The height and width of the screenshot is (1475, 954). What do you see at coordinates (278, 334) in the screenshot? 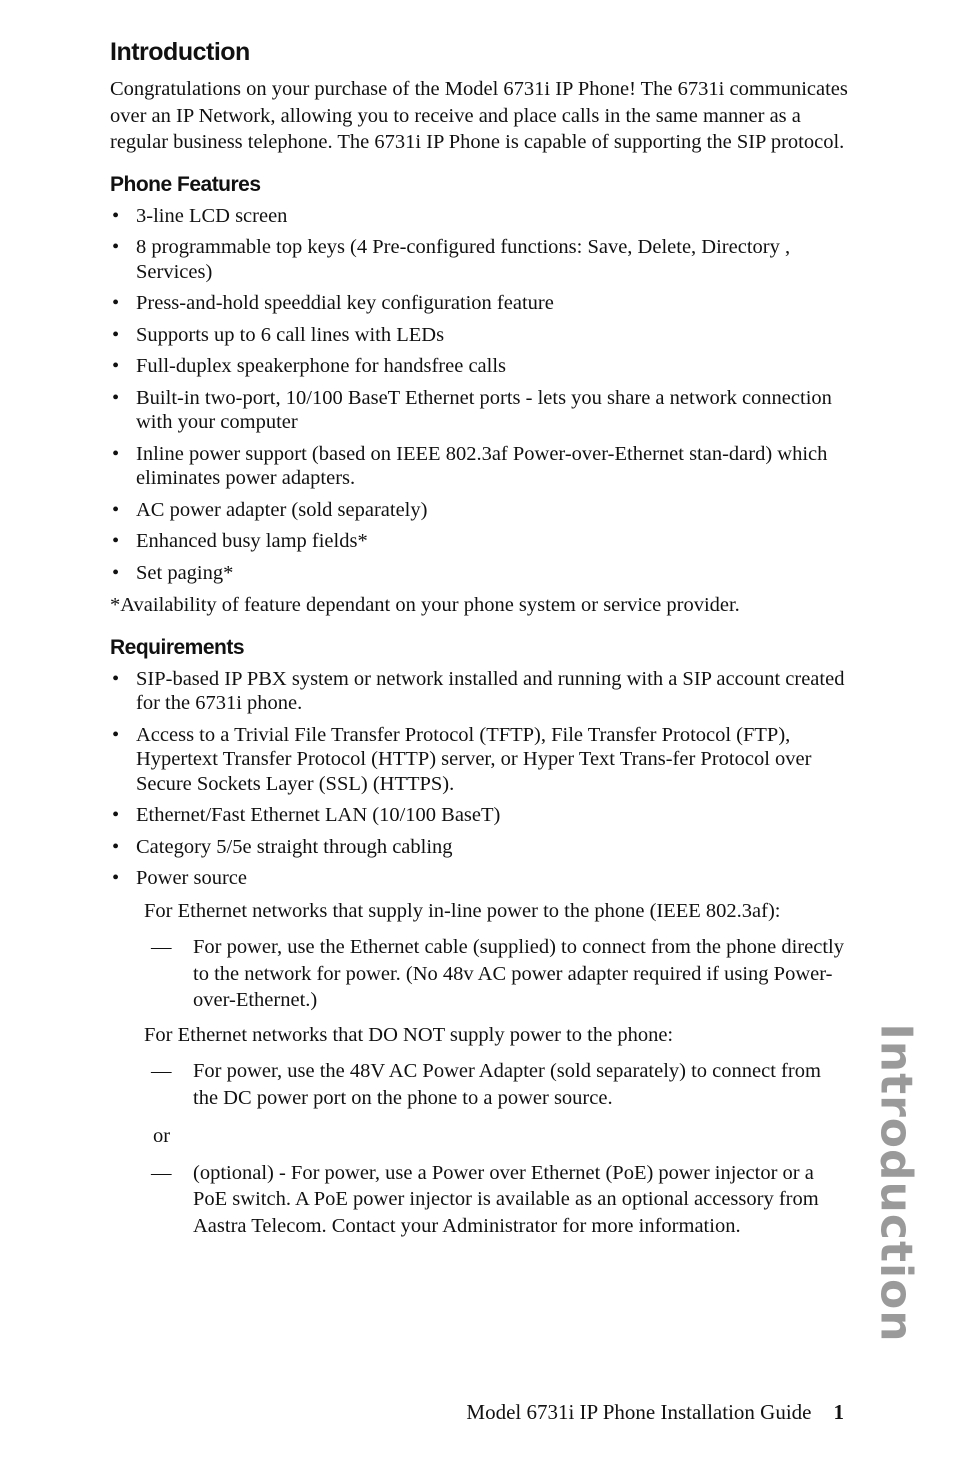
I see `list-item: • Supports up to 6 call lines with LEDs` at bounding box center [278, 334].